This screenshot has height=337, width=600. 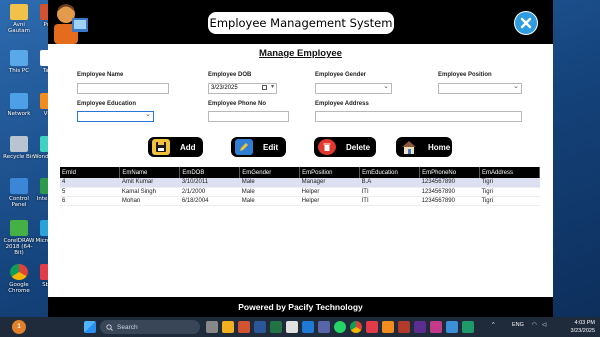 I want to click on cell-emname: Mohan, so click(x=149, y=201).